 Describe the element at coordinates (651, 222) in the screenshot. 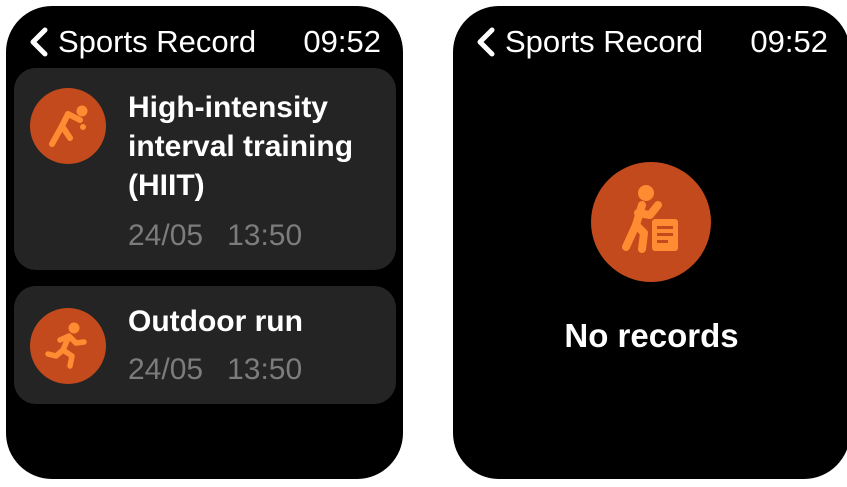

I see `sports-record-icon` at that location.